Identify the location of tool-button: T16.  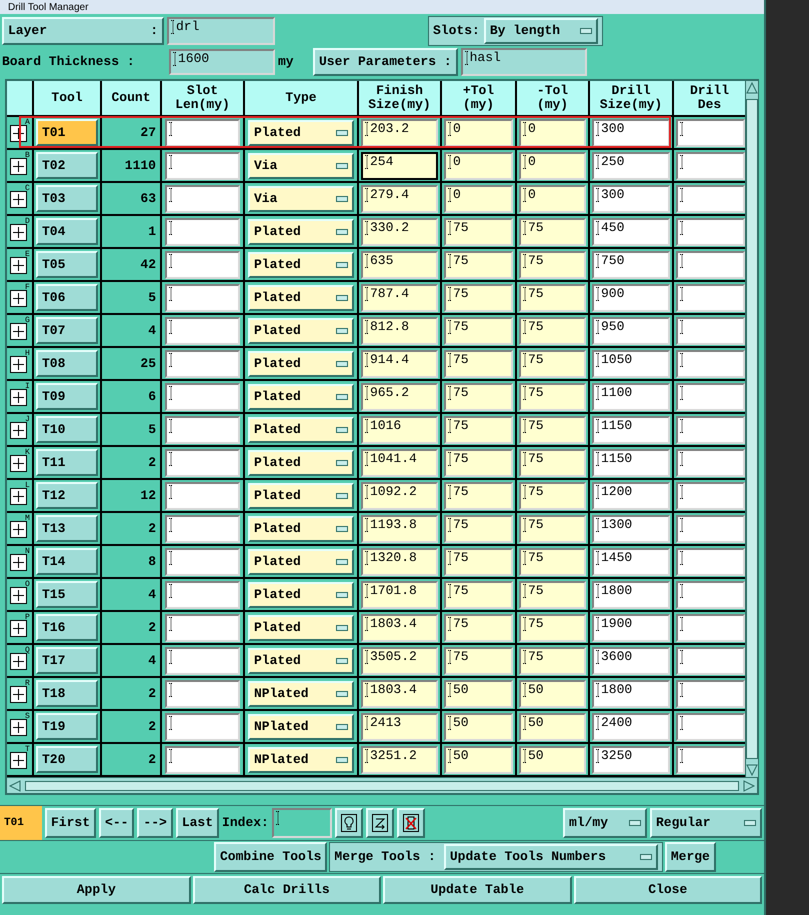
(67, 627).